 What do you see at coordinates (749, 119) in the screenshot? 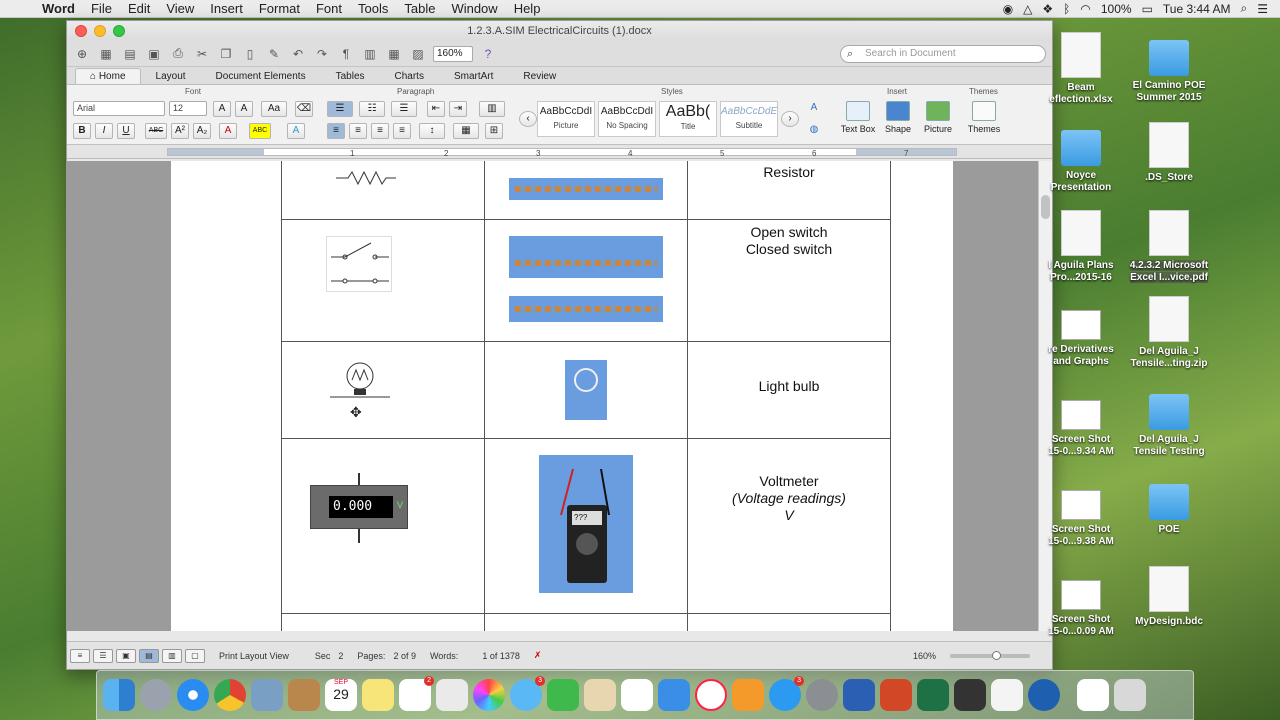
I see `style-subtitle: AaBbCcDdE Subtitle` at bounding box center [749, 119].